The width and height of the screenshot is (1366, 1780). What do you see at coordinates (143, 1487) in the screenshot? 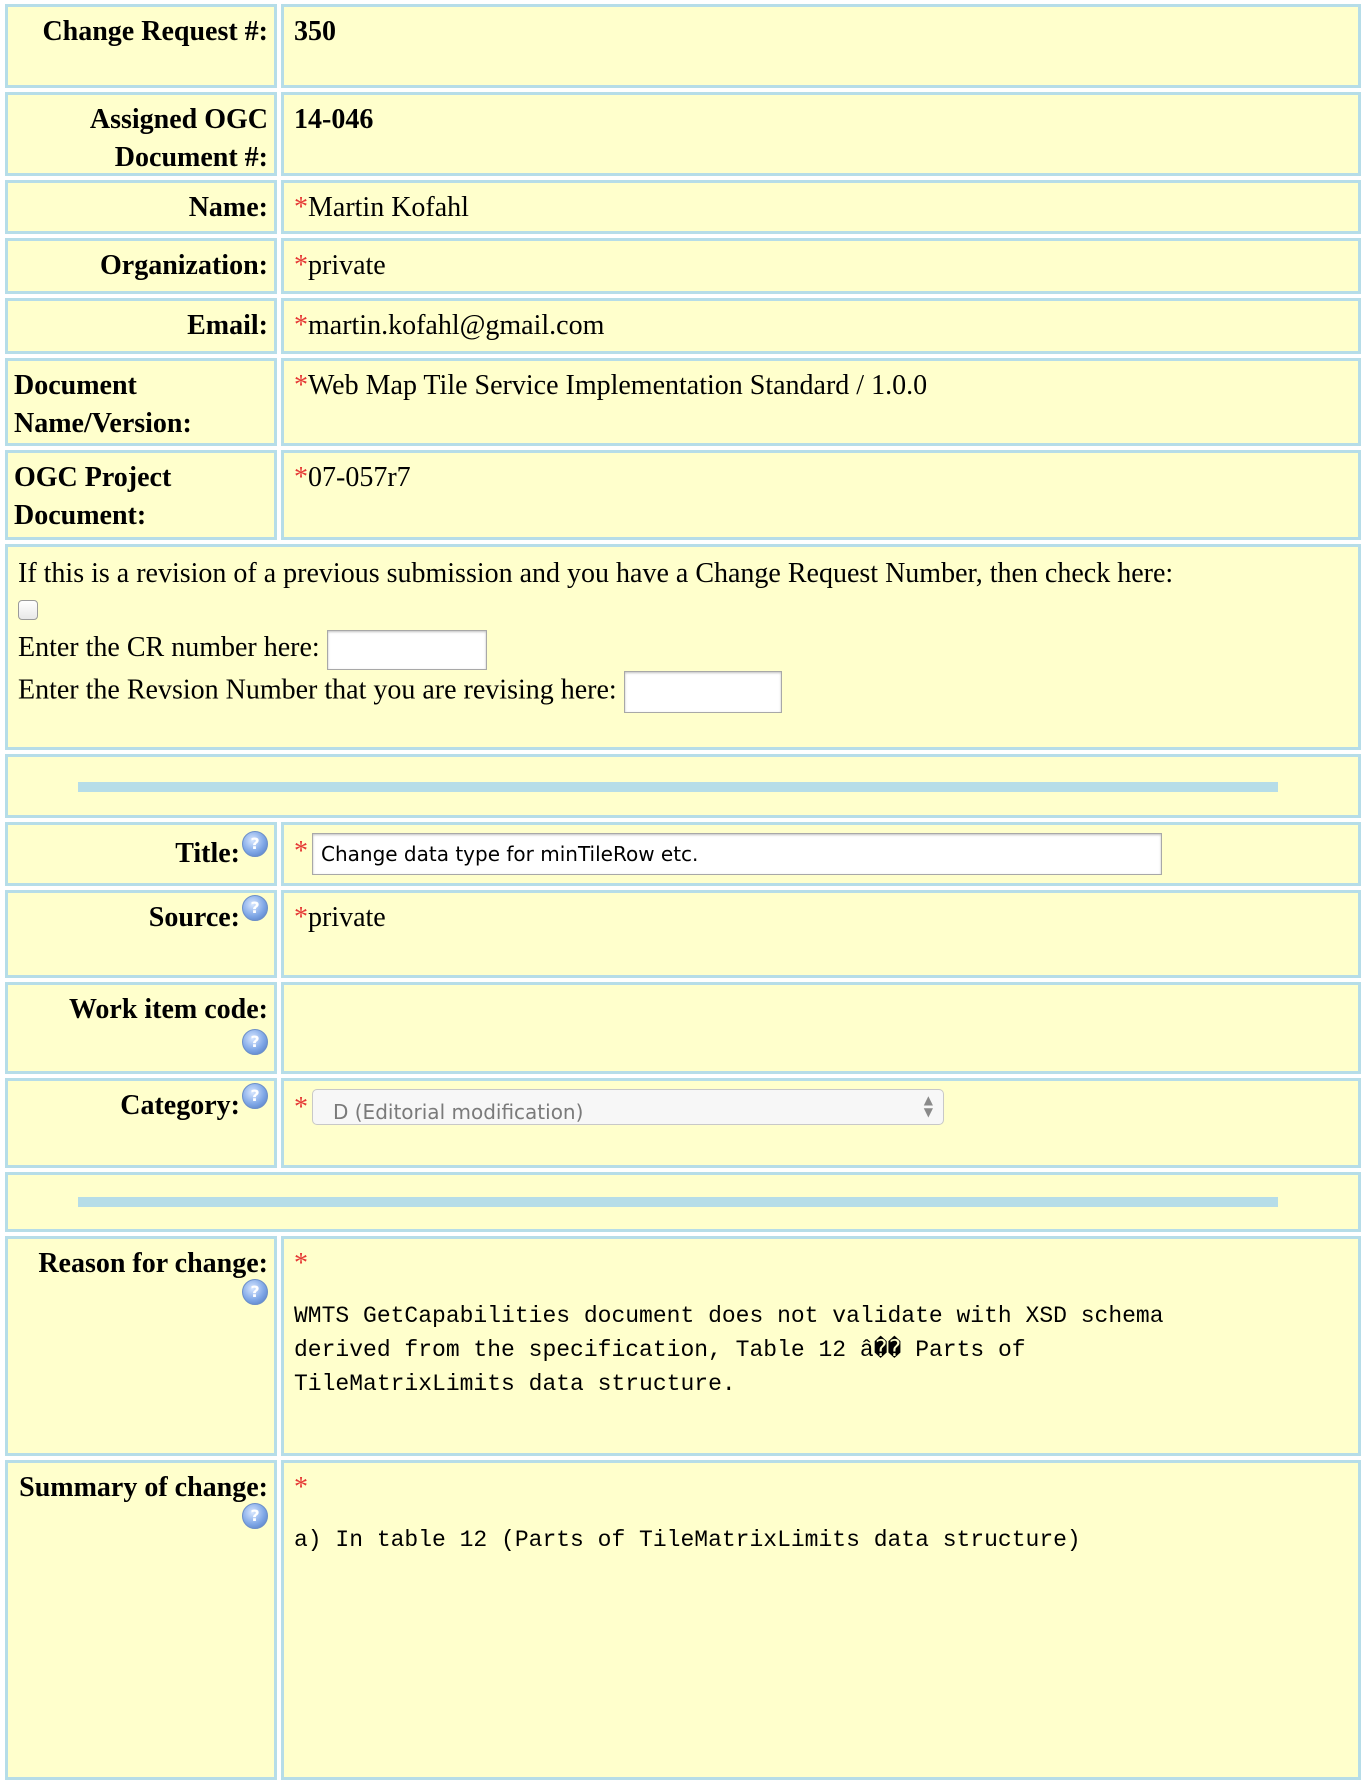
I see `summary-label: Summary of change:` at bounding box center [143, 1487].